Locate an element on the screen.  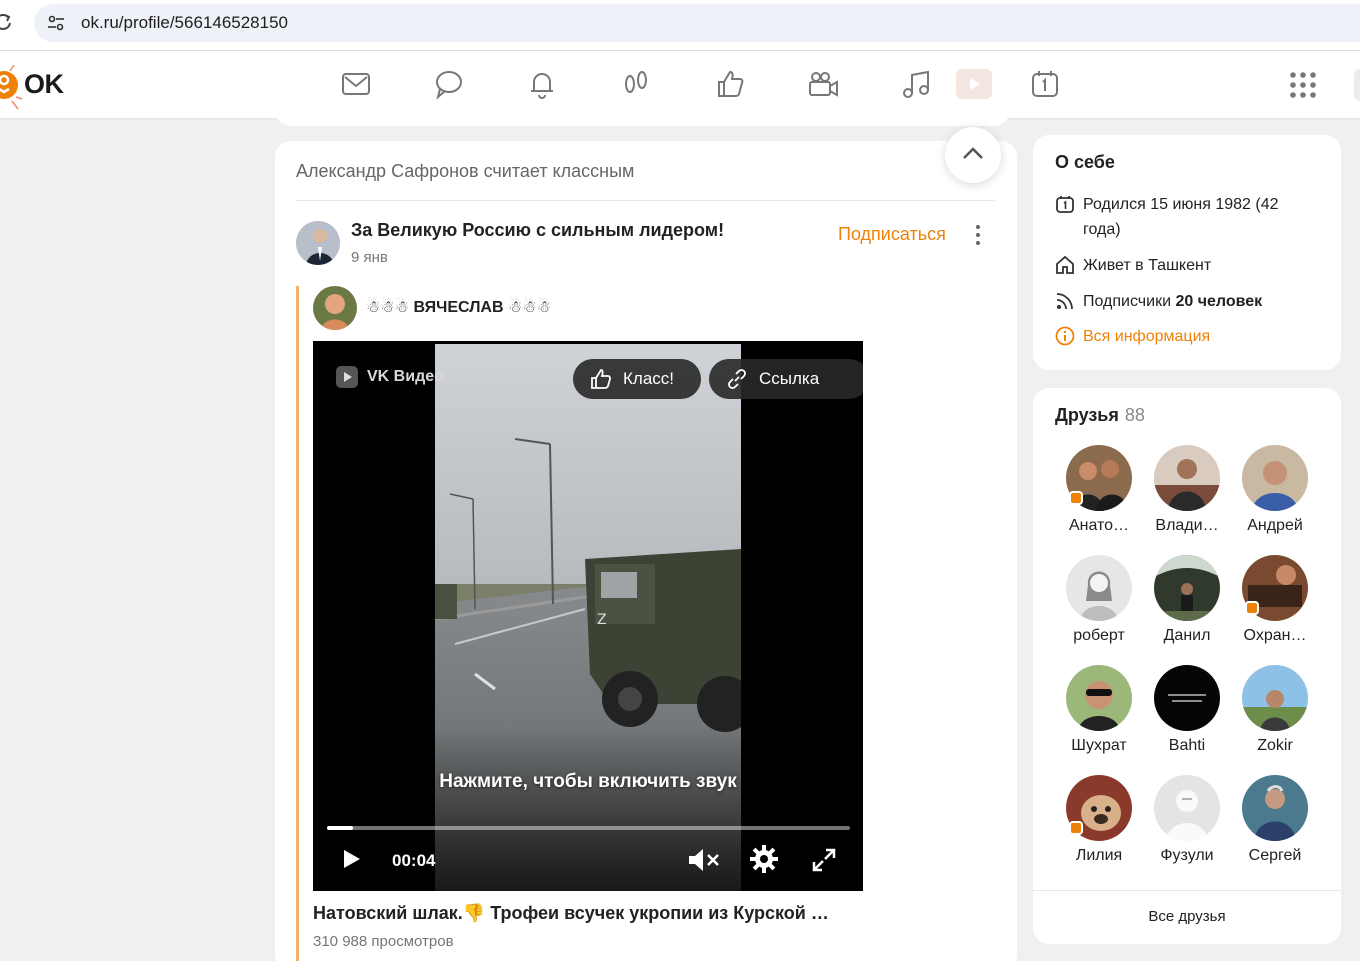
friend-item: Андрей is located at coordinates (1275, 490).